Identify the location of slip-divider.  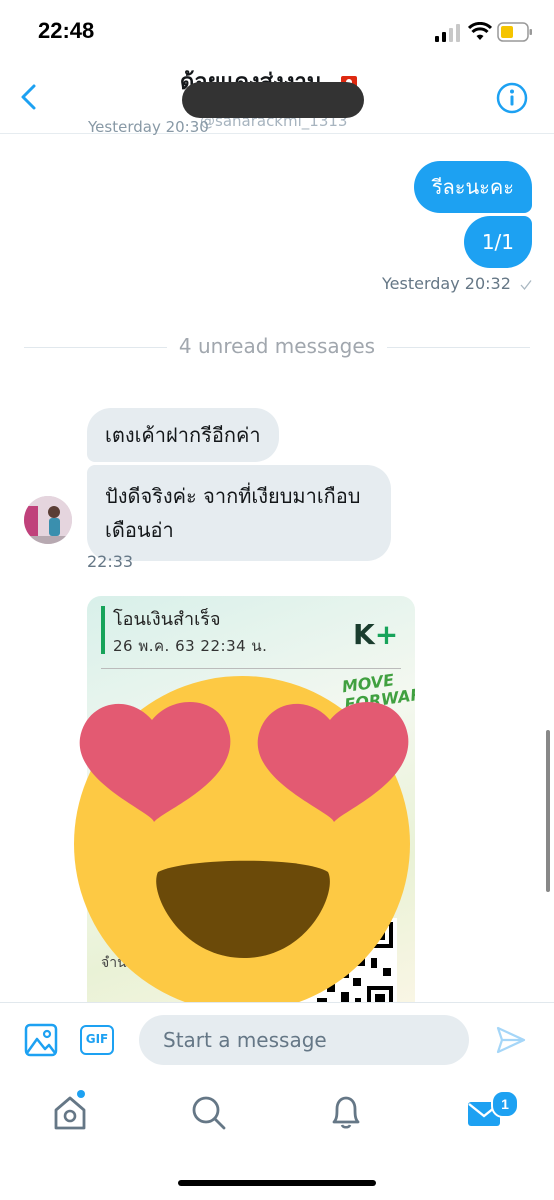
(251, 668).